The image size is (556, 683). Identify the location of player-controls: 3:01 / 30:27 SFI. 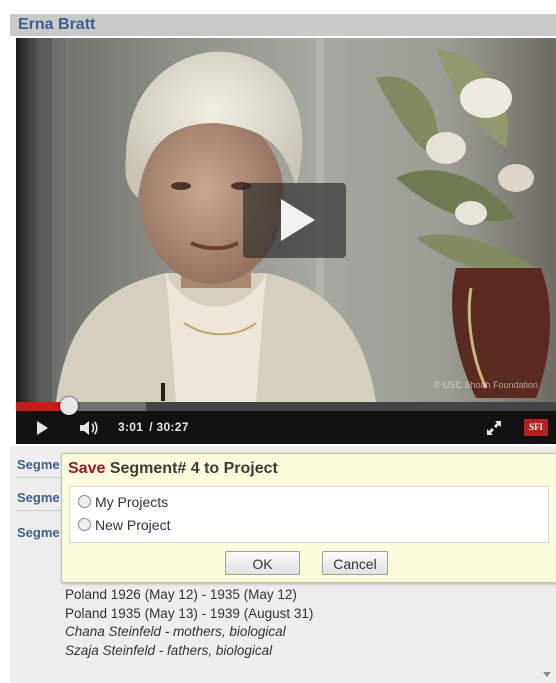
(286, 420).